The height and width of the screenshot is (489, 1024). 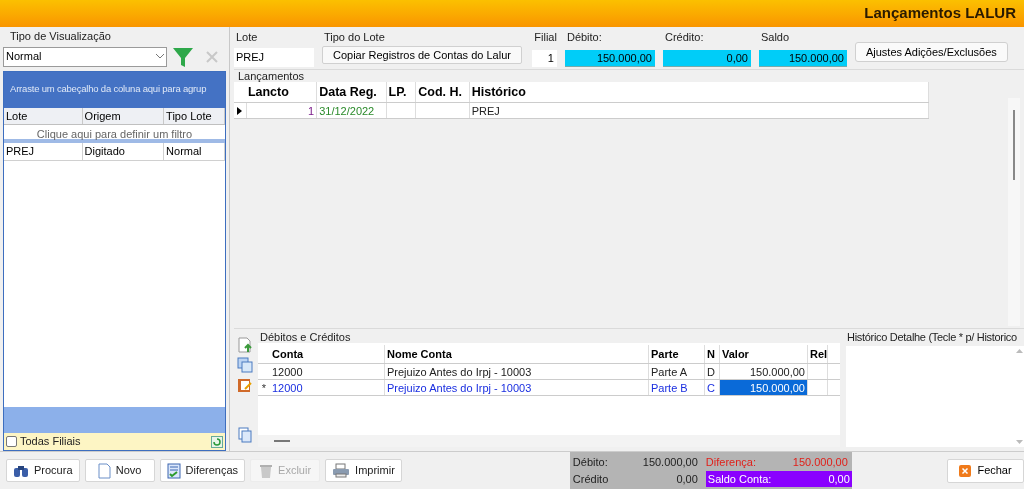 What do you see at coordinates (85, 56) in the screenshot?
I see `view-select: Normal` at bounding box center [85, 56].